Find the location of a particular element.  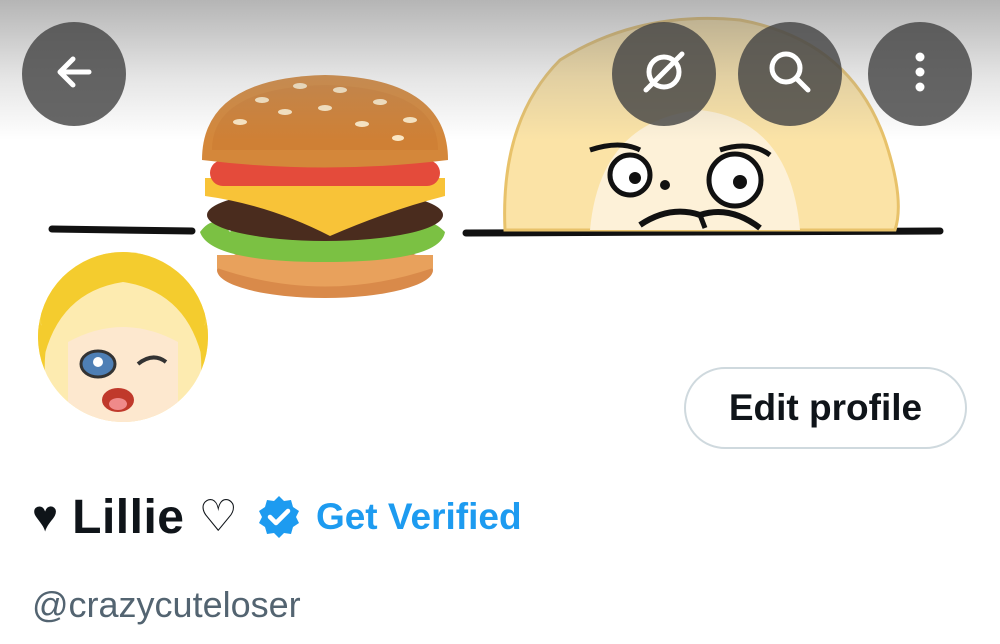

get-verified-link: Get Verified is located at coordinates (419, 517).